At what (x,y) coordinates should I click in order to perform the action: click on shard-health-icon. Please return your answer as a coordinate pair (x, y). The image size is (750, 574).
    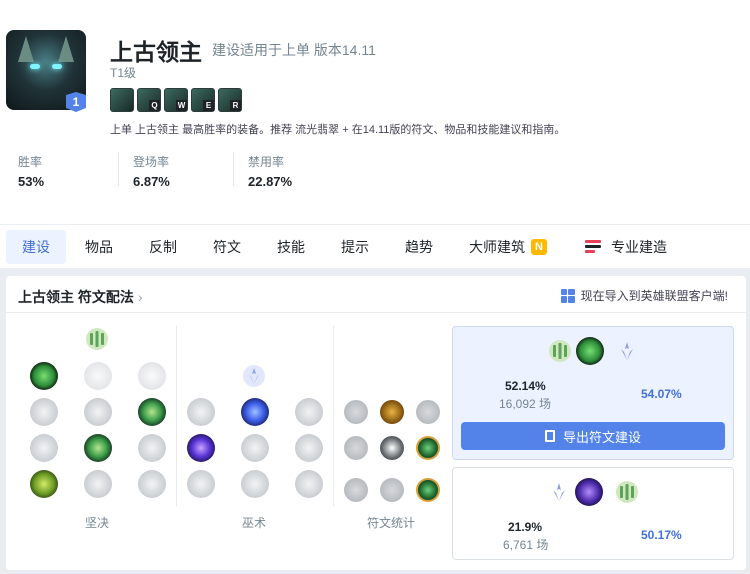
    Looking at the image, I should click on (356, 490).